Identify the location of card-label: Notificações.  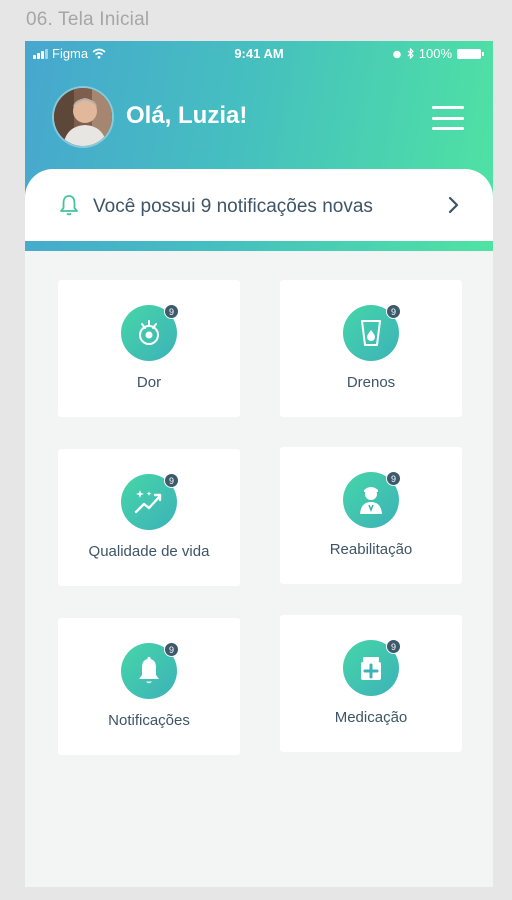
(149, 720).